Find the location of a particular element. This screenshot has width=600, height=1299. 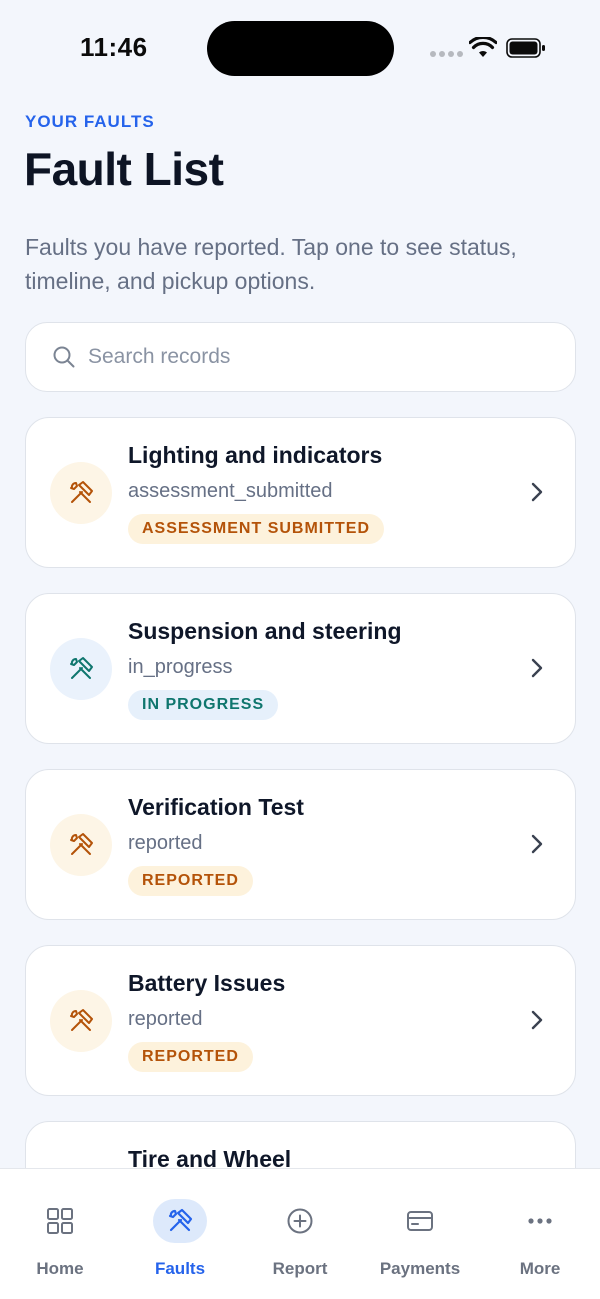

tab-bar: Home Faults Report Payments More is located at coordinates (300, 1233).